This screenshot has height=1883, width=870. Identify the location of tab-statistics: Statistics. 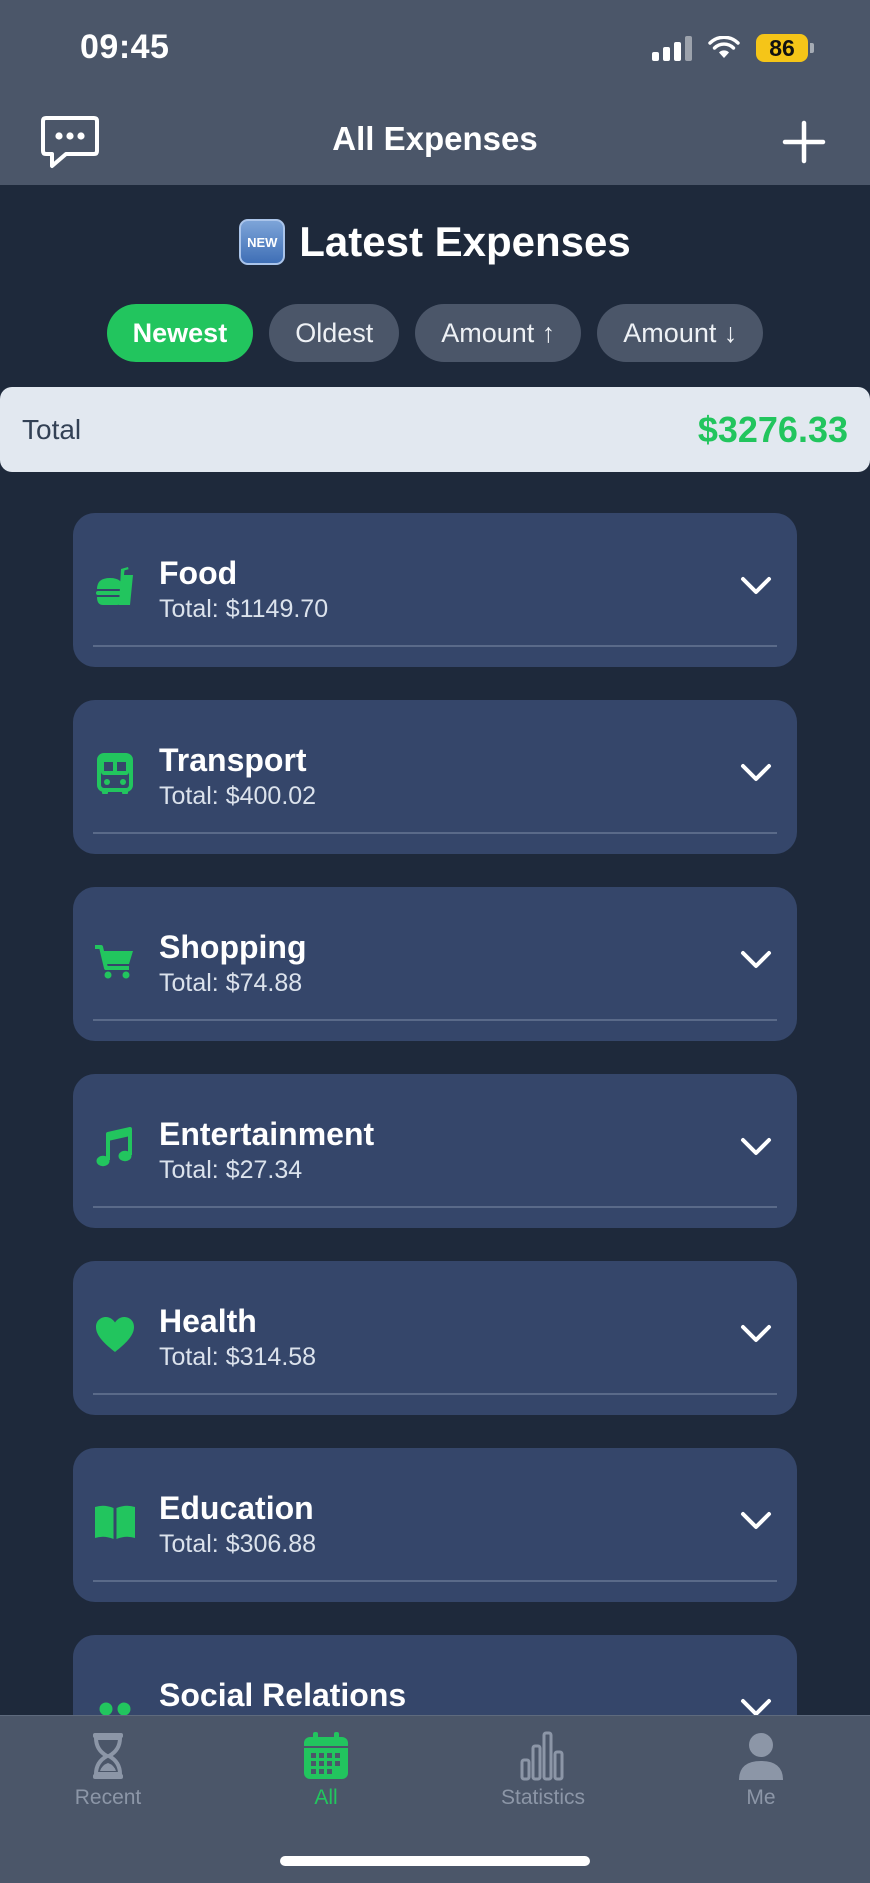
(543, 1770).